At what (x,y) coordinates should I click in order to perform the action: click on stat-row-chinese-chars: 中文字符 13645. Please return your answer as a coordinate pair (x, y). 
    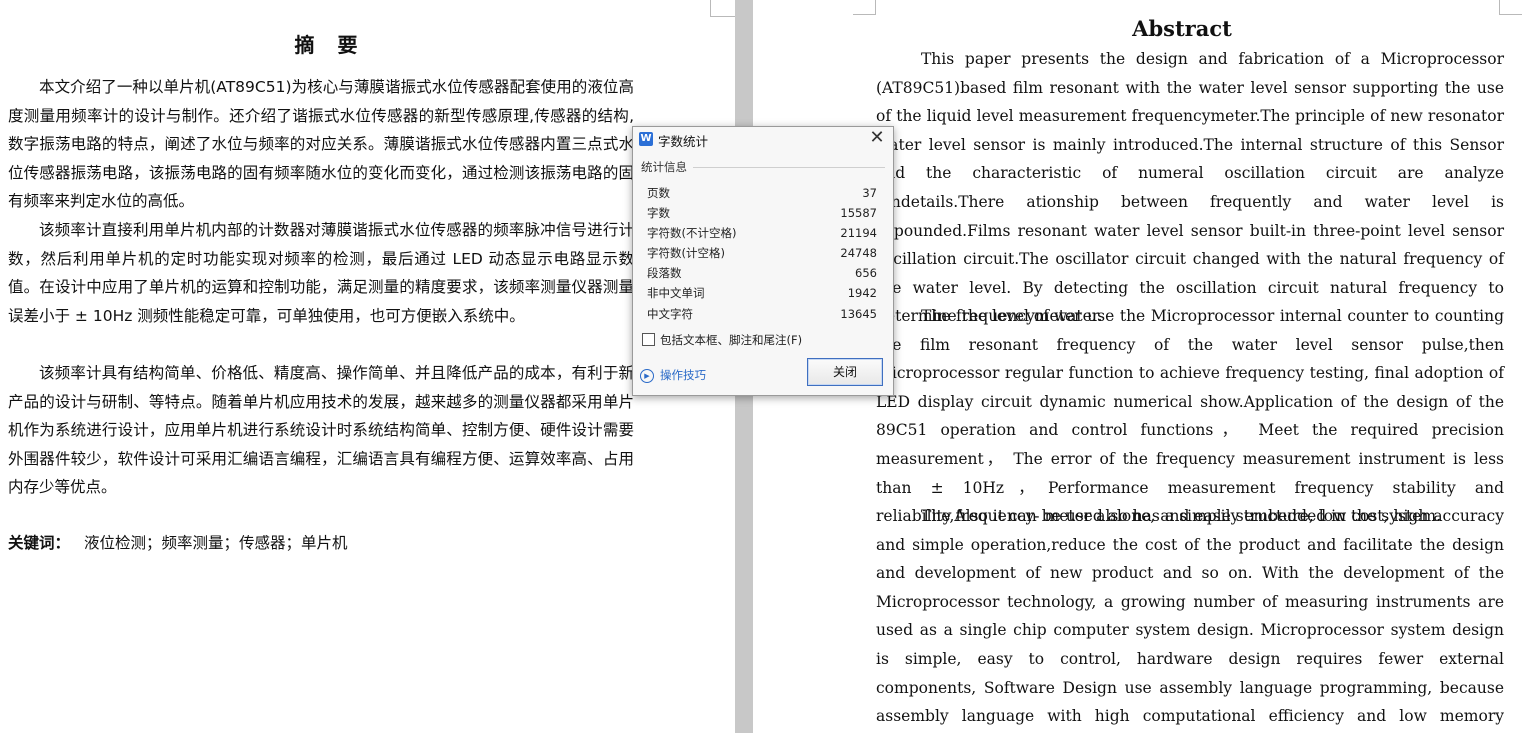
    Looking at the image, I should click on (763, 314).